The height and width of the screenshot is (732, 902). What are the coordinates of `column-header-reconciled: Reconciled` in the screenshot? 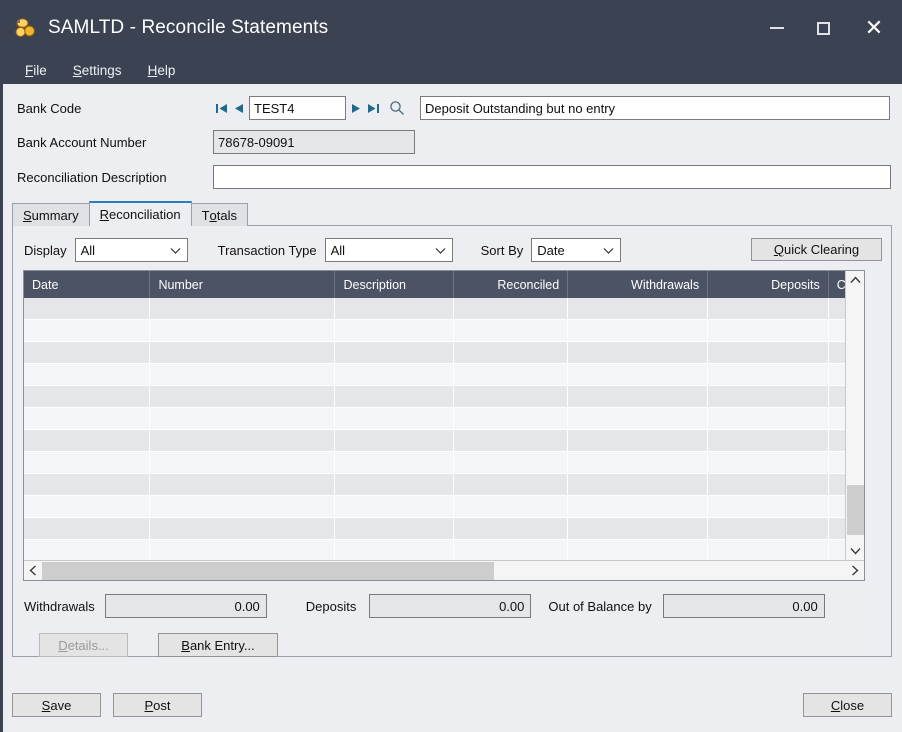 It's located at (511, 284).